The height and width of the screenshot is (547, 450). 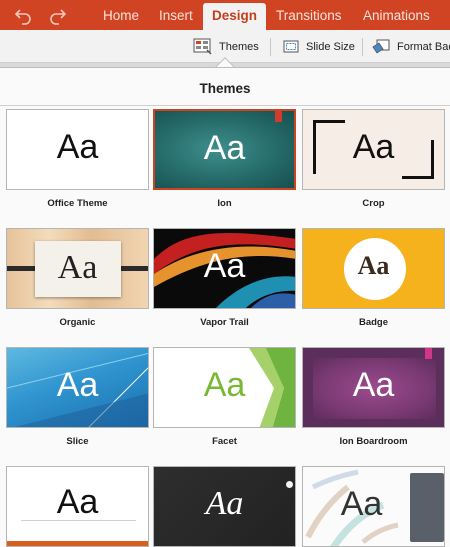 I want to click on ion-accent-tab, so click(x=278, y=116).